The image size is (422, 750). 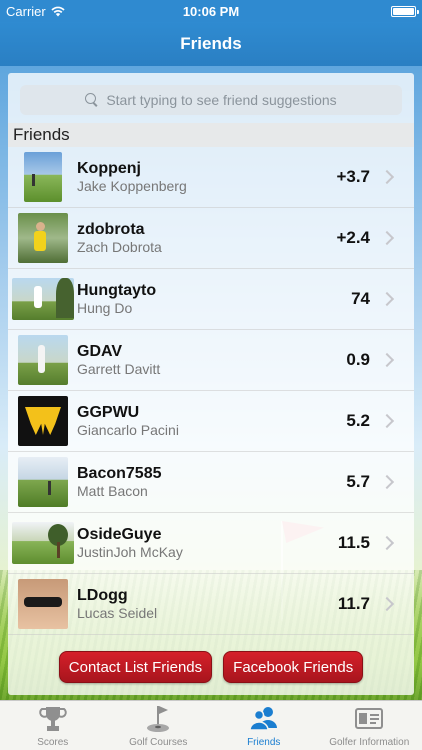 What do you see at coordinates (119, 473) in the screenshot?
I see `friend-username: Bacon7585` at bounding box center [119, 473].